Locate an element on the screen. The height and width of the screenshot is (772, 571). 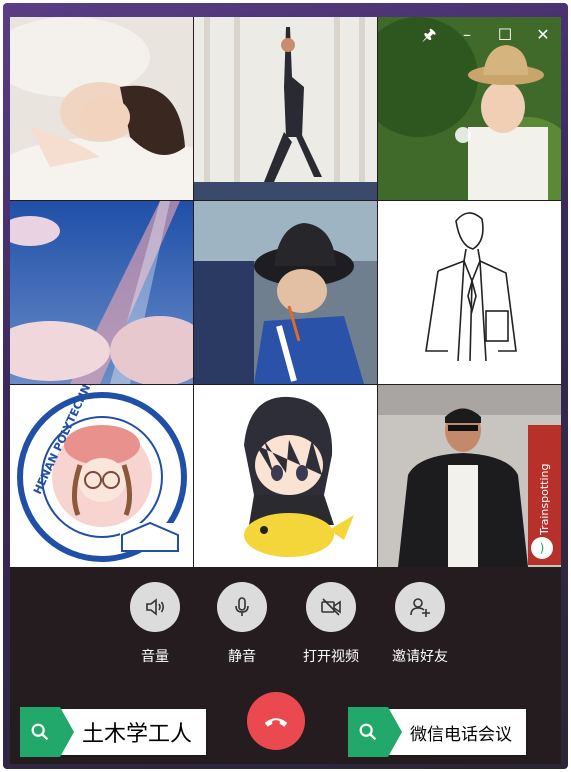
add-user-icon is located at coordinates (420, 607).